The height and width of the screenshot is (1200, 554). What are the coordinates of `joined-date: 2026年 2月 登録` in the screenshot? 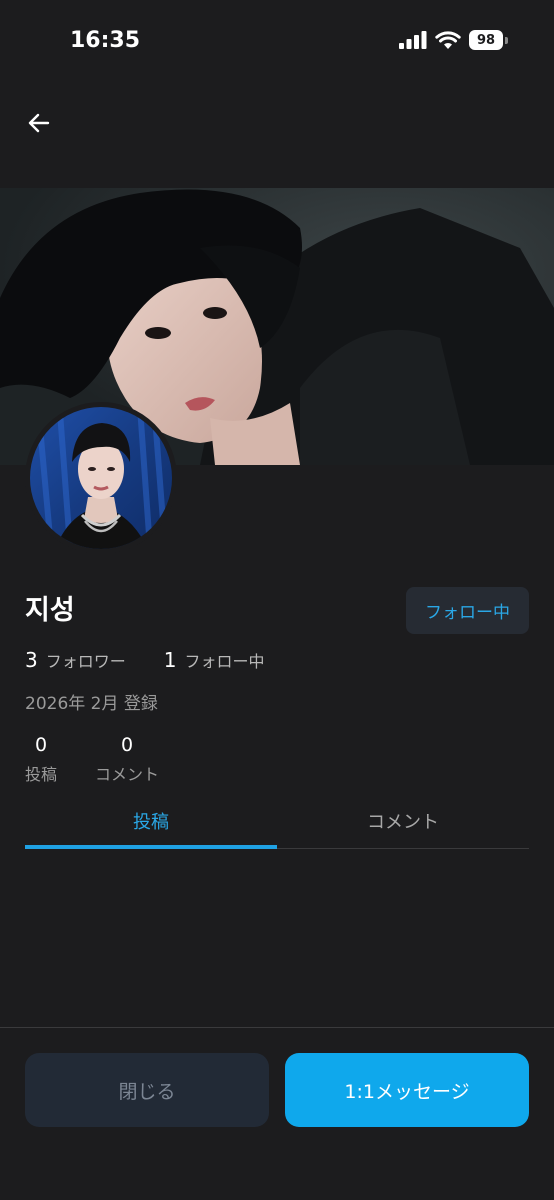 It's located at (91, 704).